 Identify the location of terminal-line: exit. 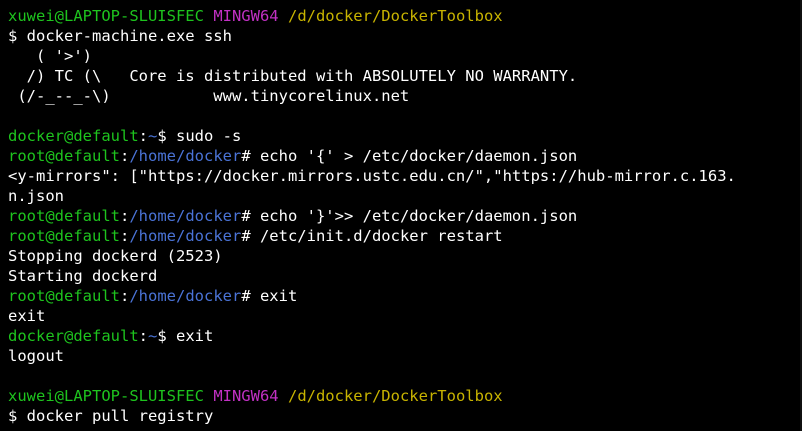
(405, 316).